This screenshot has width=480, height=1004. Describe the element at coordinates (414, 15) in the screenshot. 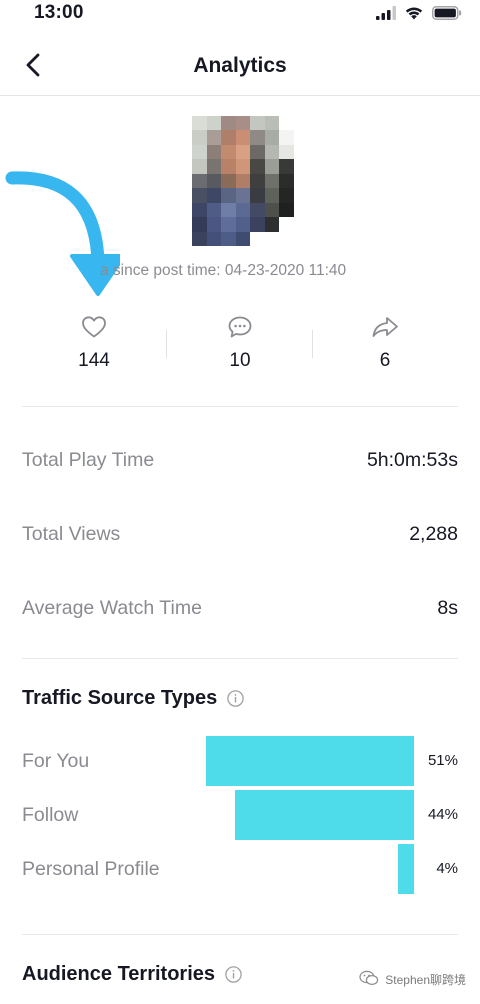

I see `wifi-icon` at that location.